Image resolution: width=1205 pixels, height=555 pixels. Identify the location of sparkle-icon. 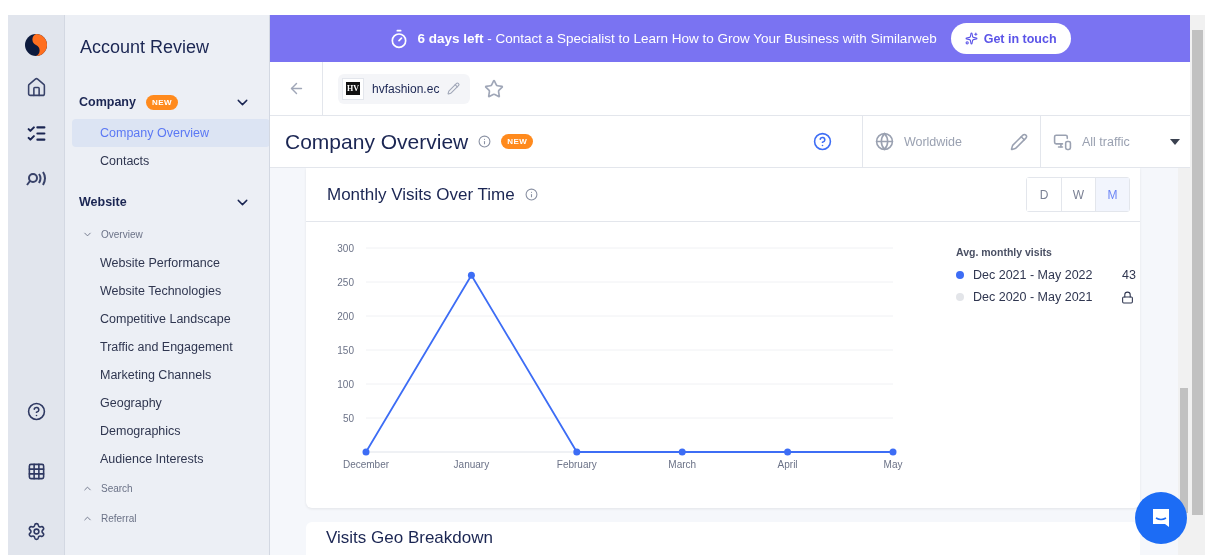
(971, 38).